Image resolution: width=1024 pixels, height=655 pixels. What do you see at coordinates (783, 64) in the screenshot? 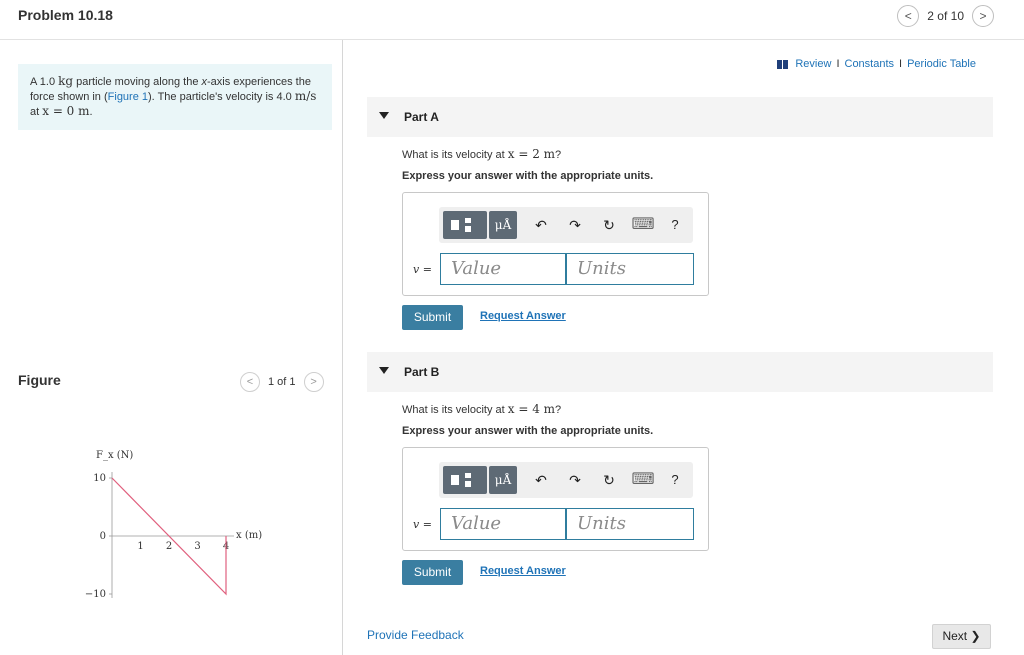
I see `book-icon` at bounding box center [783, 64].